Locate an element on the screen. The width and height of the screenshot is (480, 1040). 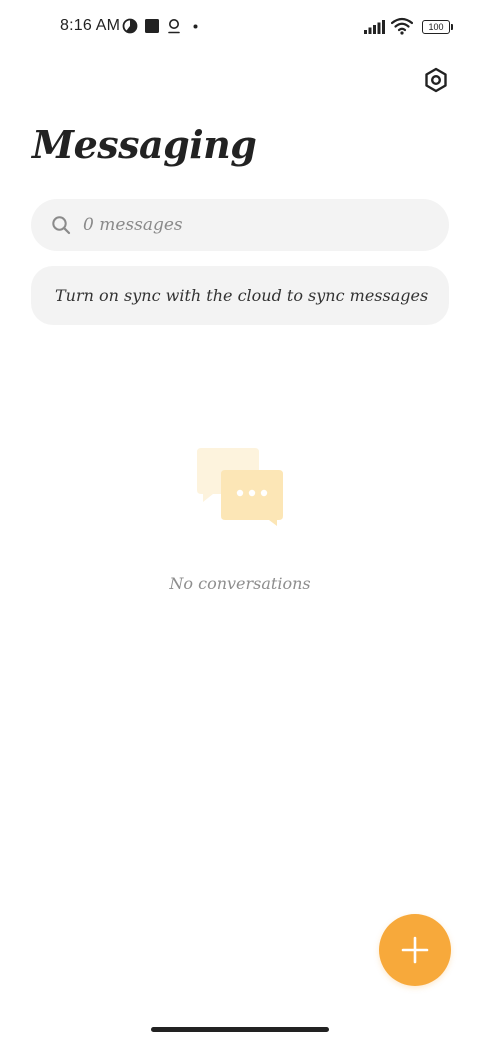
square-notification-icon is located at coordinates (152, 26).